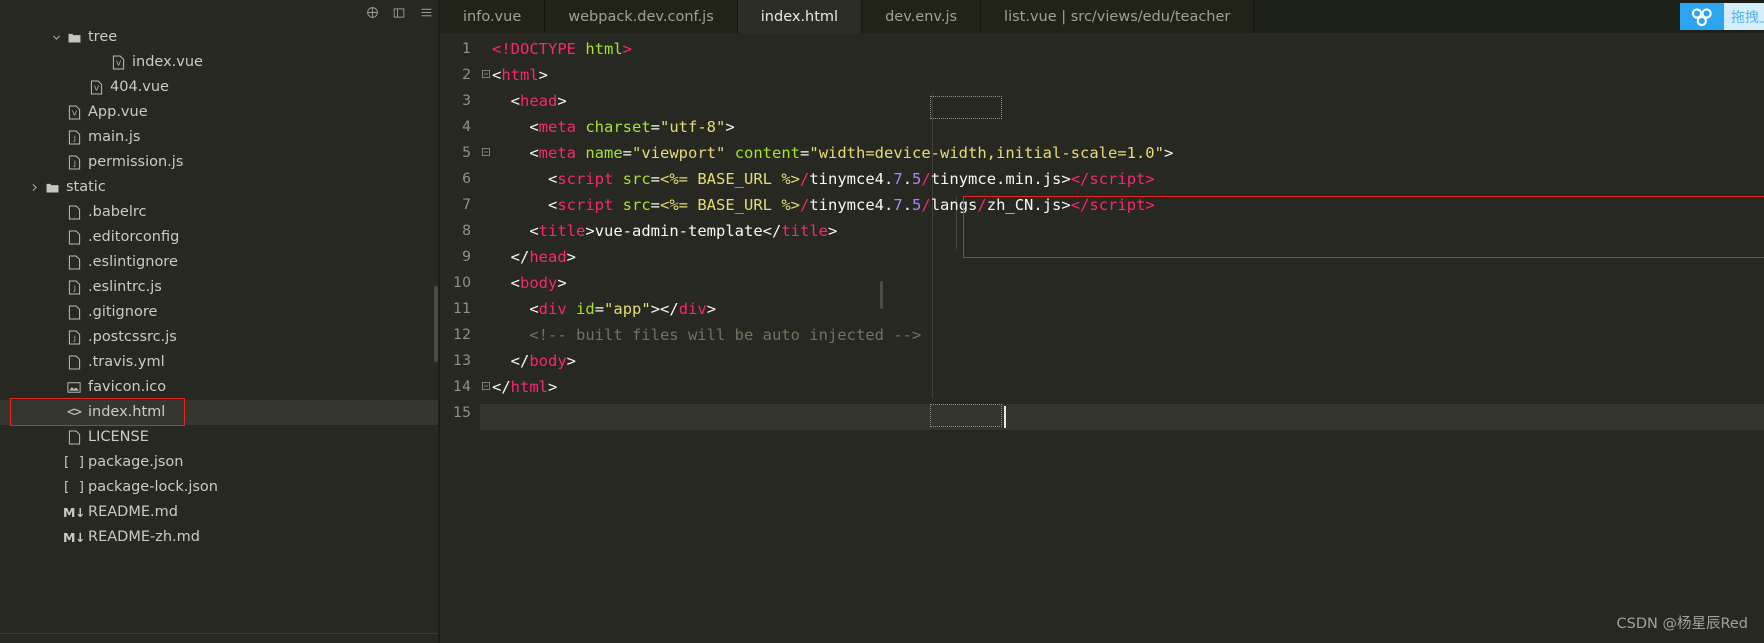  Describe the element at coordinates (220, 362) in the screenshot. I see `tree-item--travis-yml: .travis.yml` at that location.